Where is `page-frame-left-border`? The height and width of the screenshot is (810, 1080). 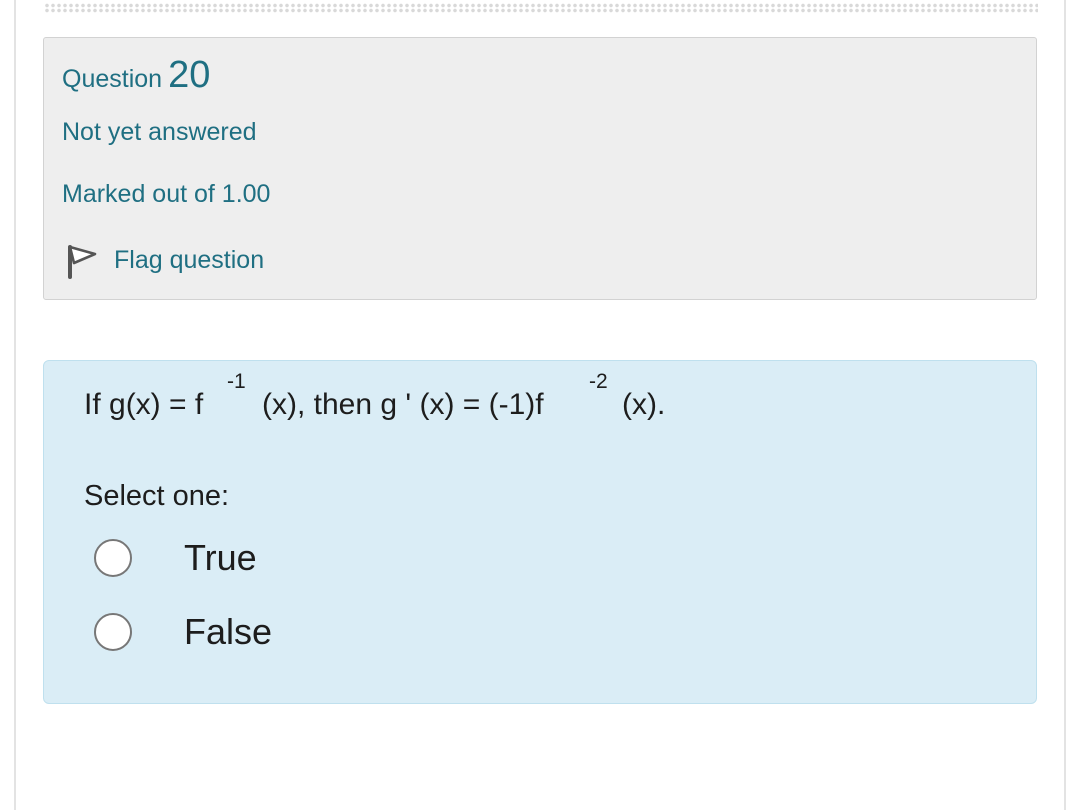 page-frame-left-border is located at coordinates (15, 405).